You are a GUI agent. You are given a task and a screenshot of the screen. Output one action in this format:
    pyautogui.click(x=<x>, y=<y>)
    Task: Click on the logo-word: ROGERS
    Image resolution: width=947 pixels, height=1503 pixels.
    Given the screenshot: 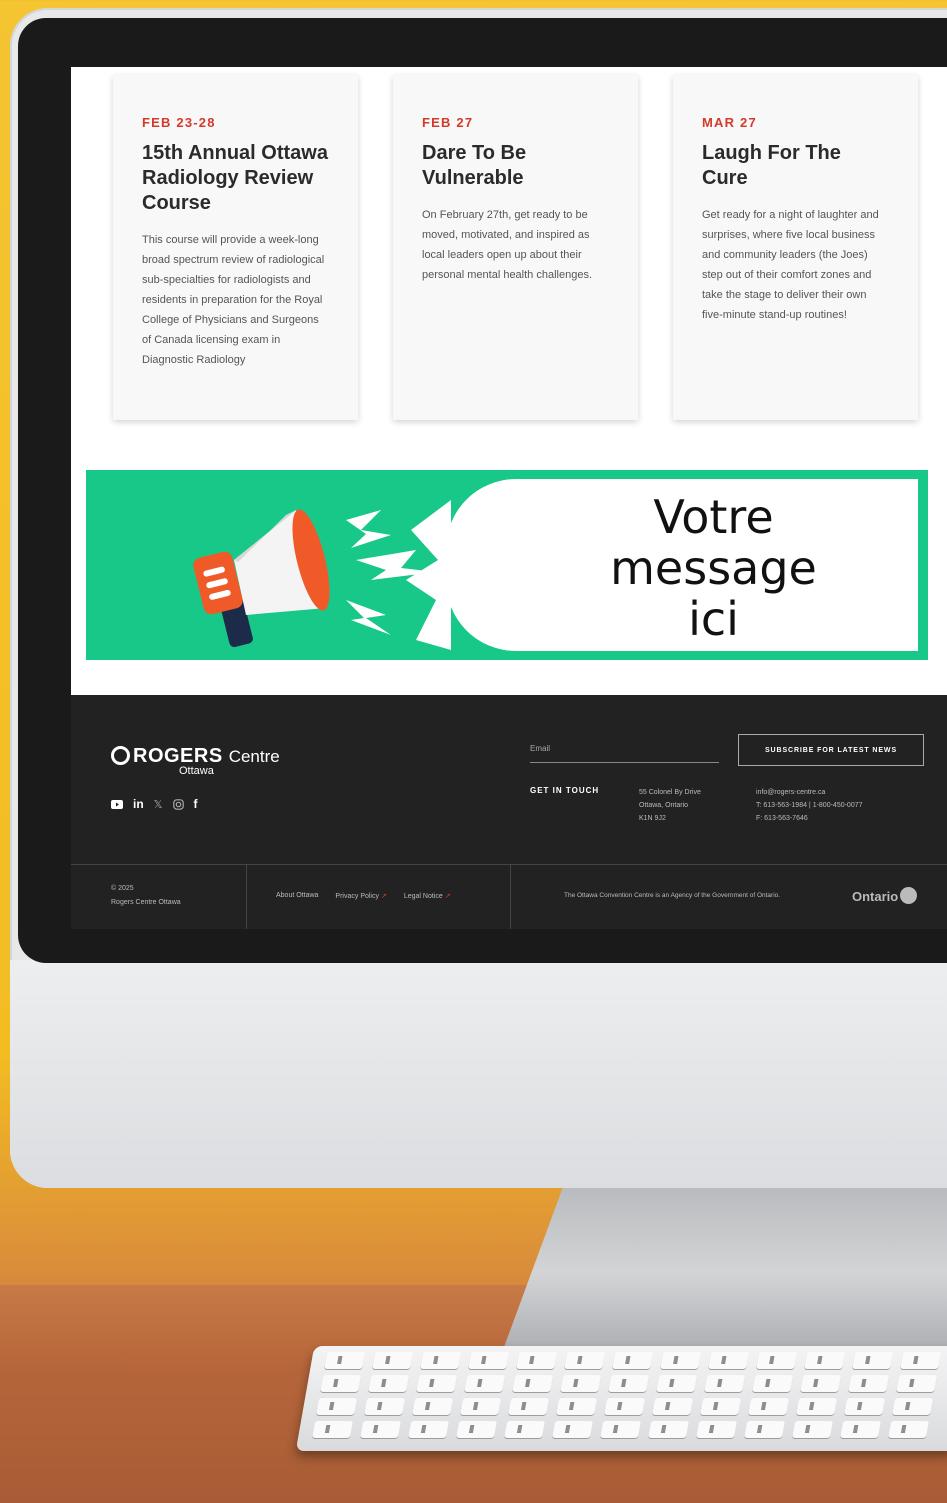 What is the action you would take?
    pyautogui.click(x=178, y=756)
    